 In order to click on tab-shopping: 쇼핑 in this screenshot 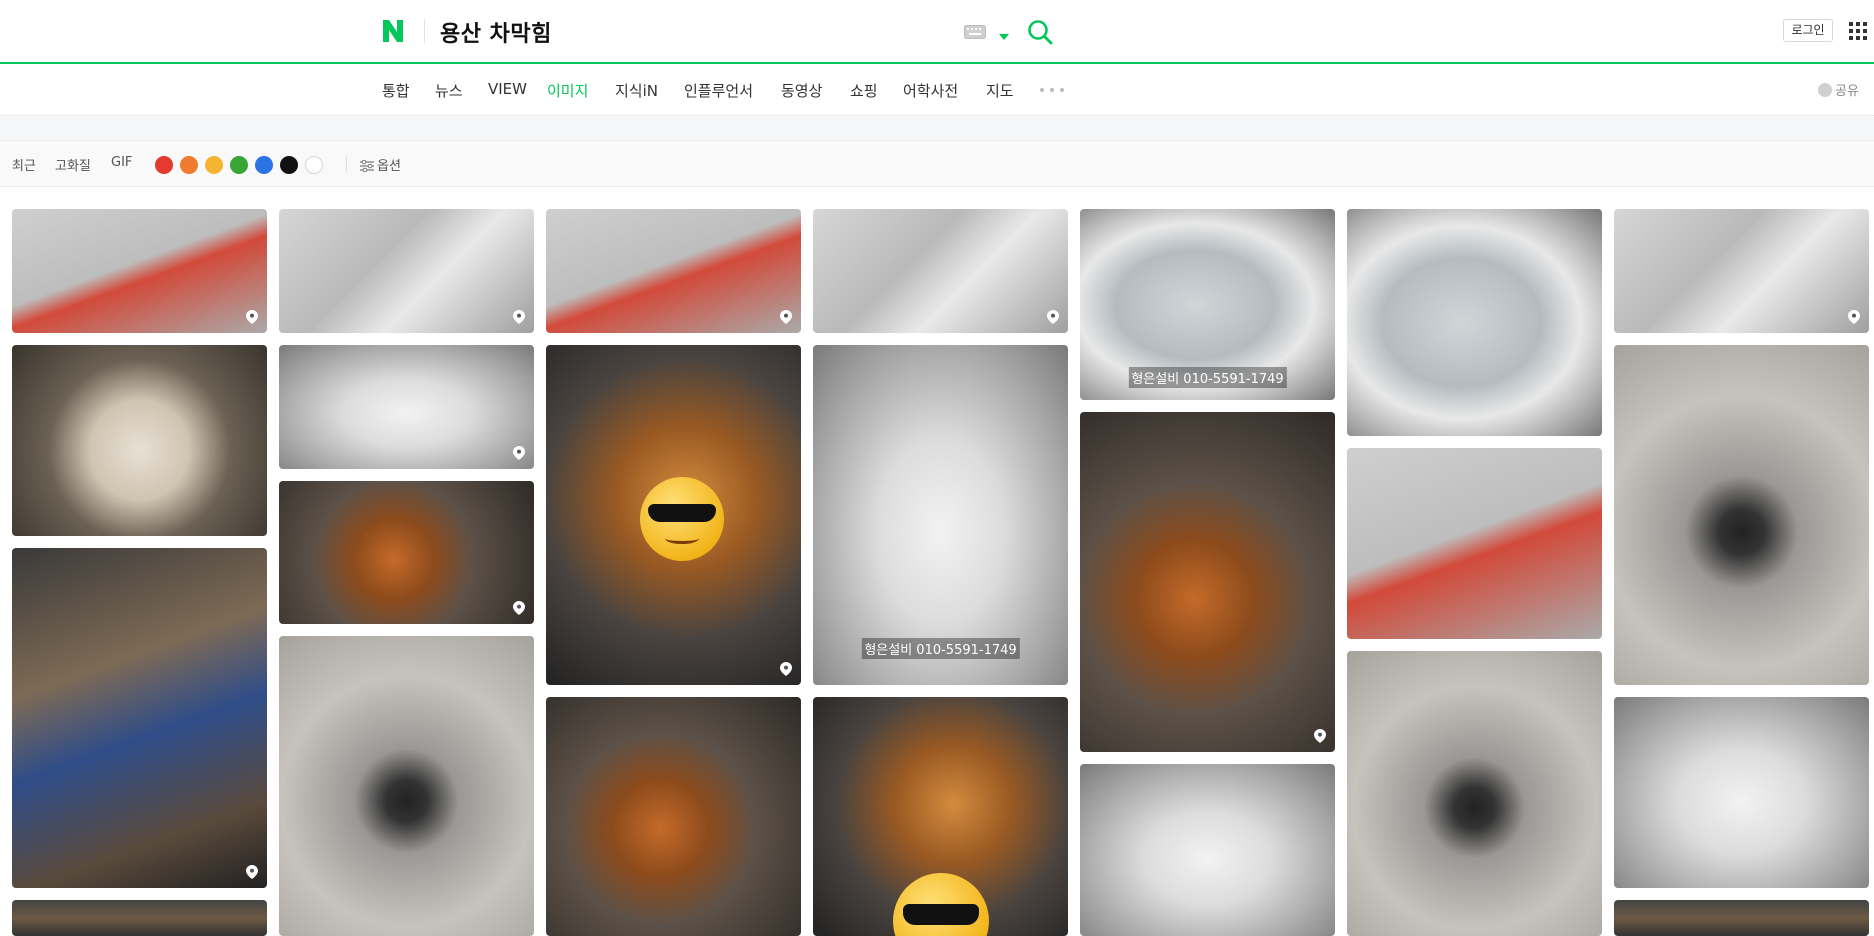, I will do `click(864, 90)`.